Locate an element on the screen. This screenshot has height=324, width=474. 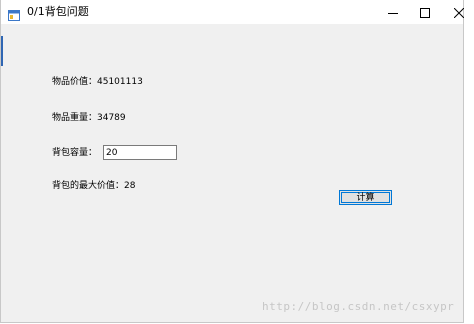
weight-label: 物品重量：34789 is located at coordinates (89, 118).